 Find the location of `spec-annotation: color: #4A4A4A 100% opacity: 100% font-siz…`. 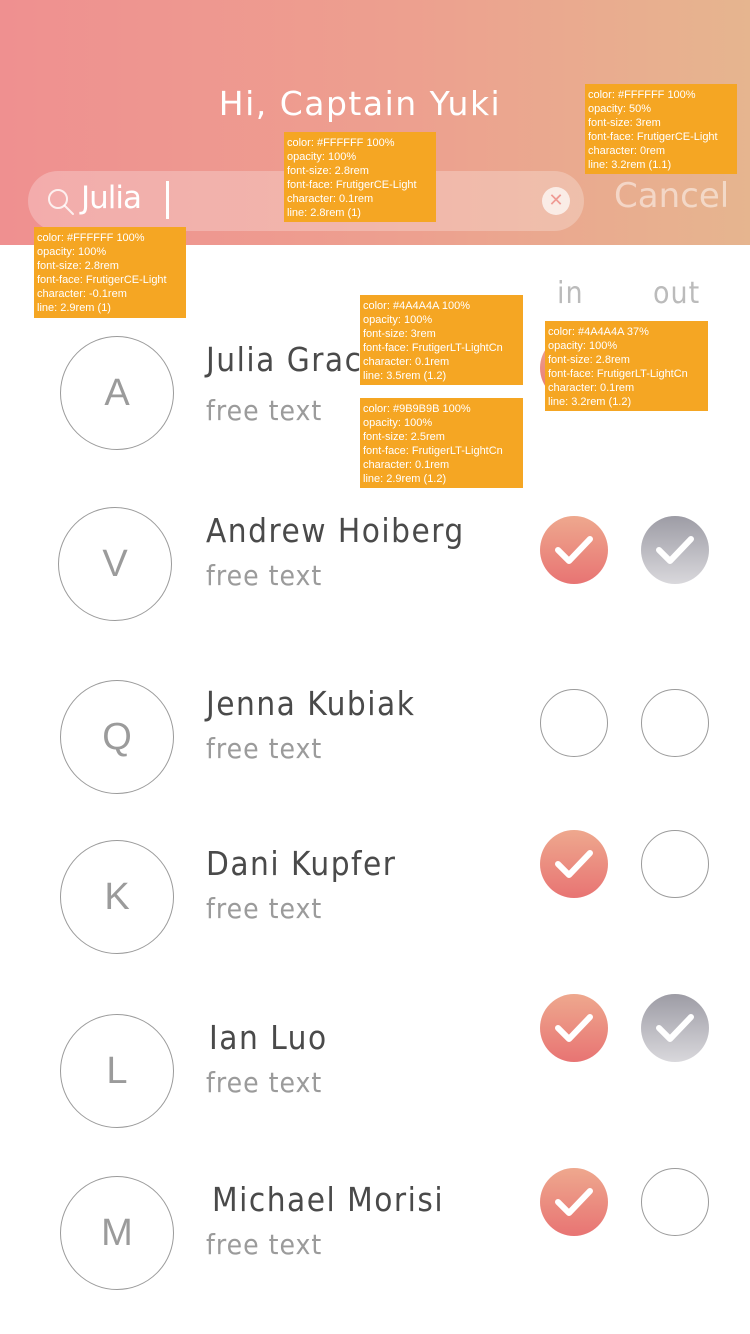

spec-annotation: color: #4A4A4A 100% opacity: 100% font-siz… is located at coordinates (441, 340).